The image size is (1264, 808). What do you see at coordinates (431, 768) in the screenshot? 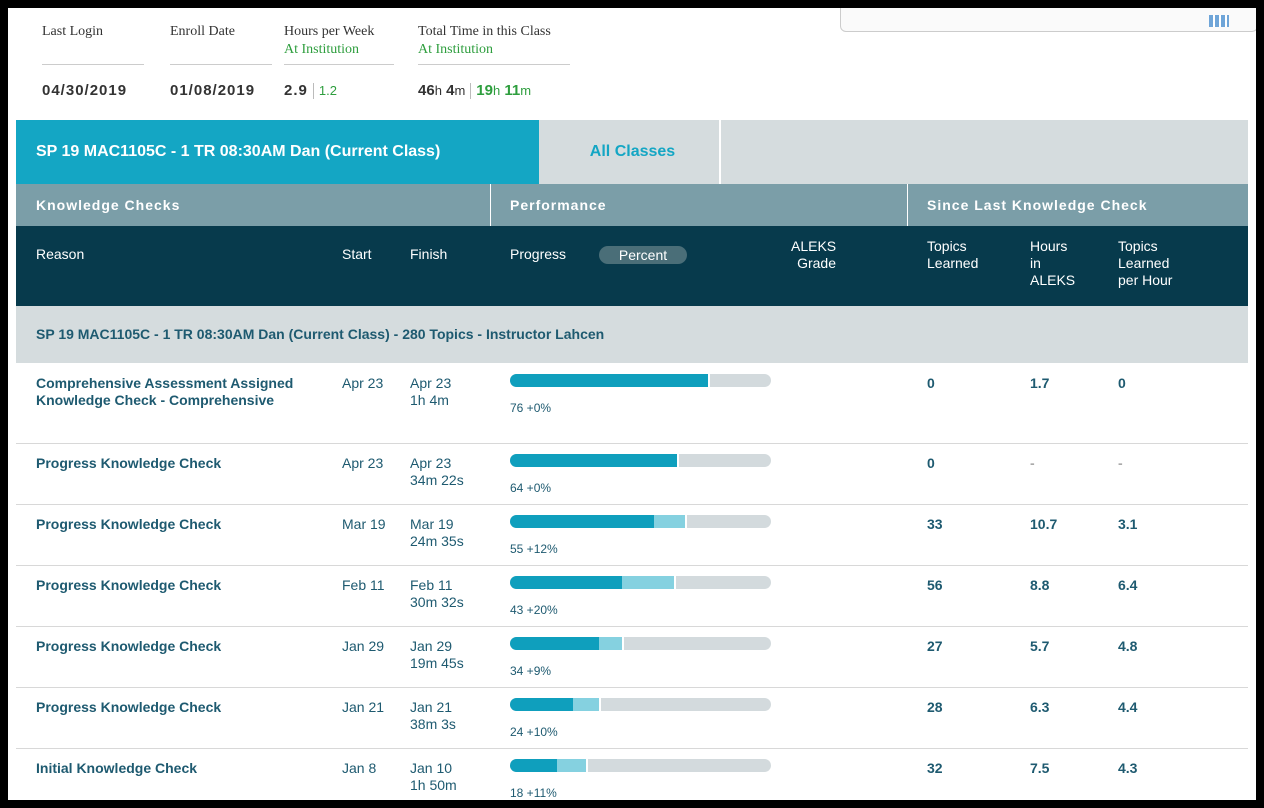
I see `row-finish-date: Jan 10` at bounding box center [431, 768].